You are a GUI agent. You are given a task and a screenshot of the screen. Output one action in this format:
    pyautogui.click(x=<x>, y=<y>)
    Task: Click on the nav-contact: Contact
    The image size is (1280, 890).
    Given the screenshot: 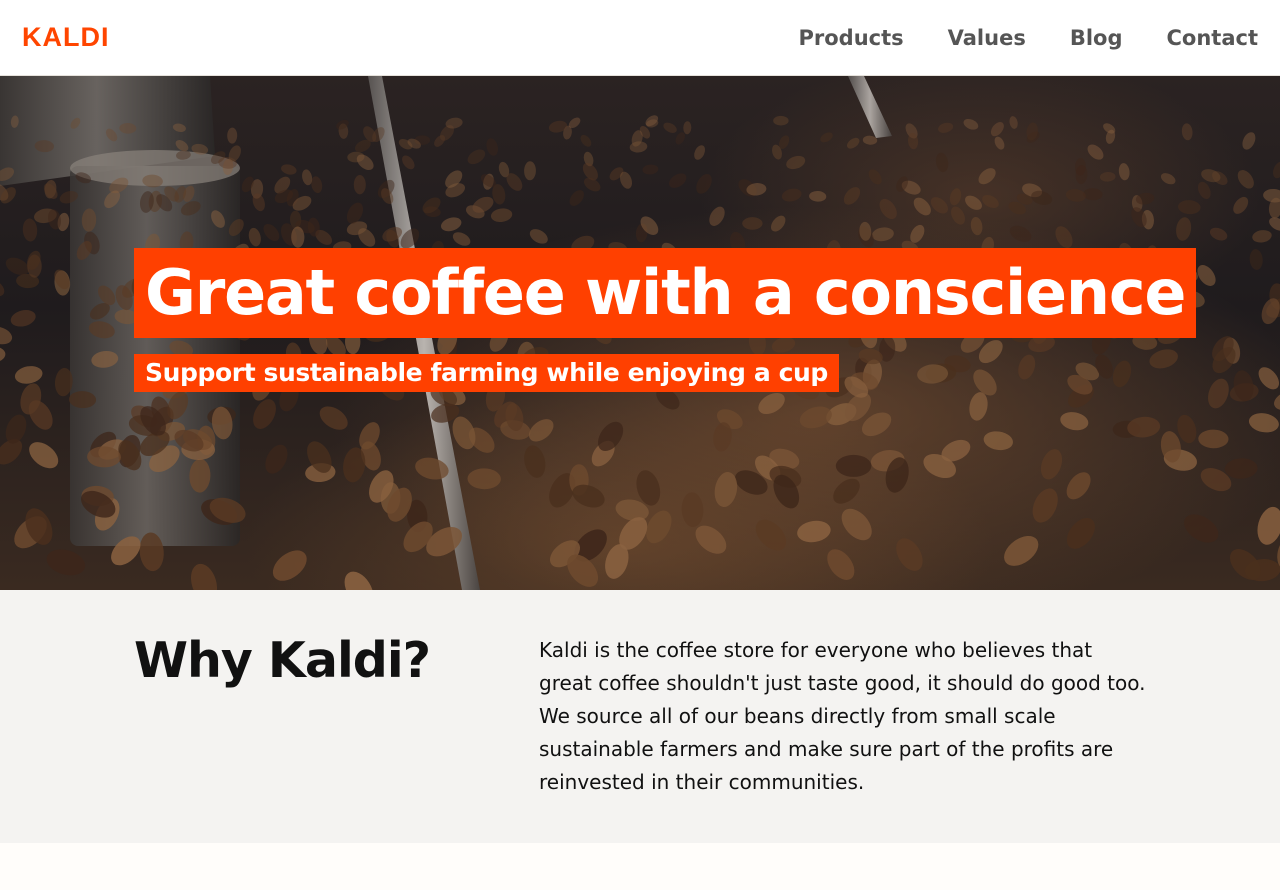 What is the action you would take?
    pyautogui.click(x=1213, y=38)
    